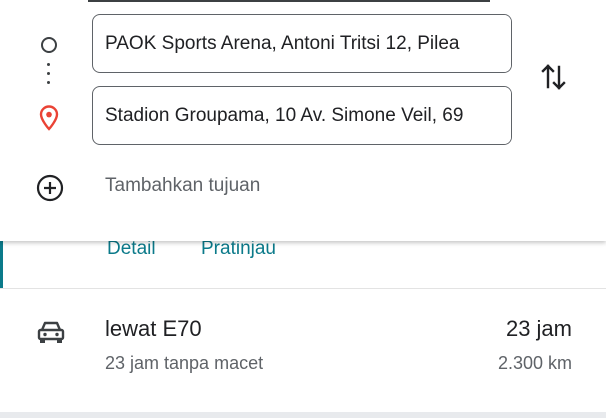  I want to click on car-icon, so click(51, 332).